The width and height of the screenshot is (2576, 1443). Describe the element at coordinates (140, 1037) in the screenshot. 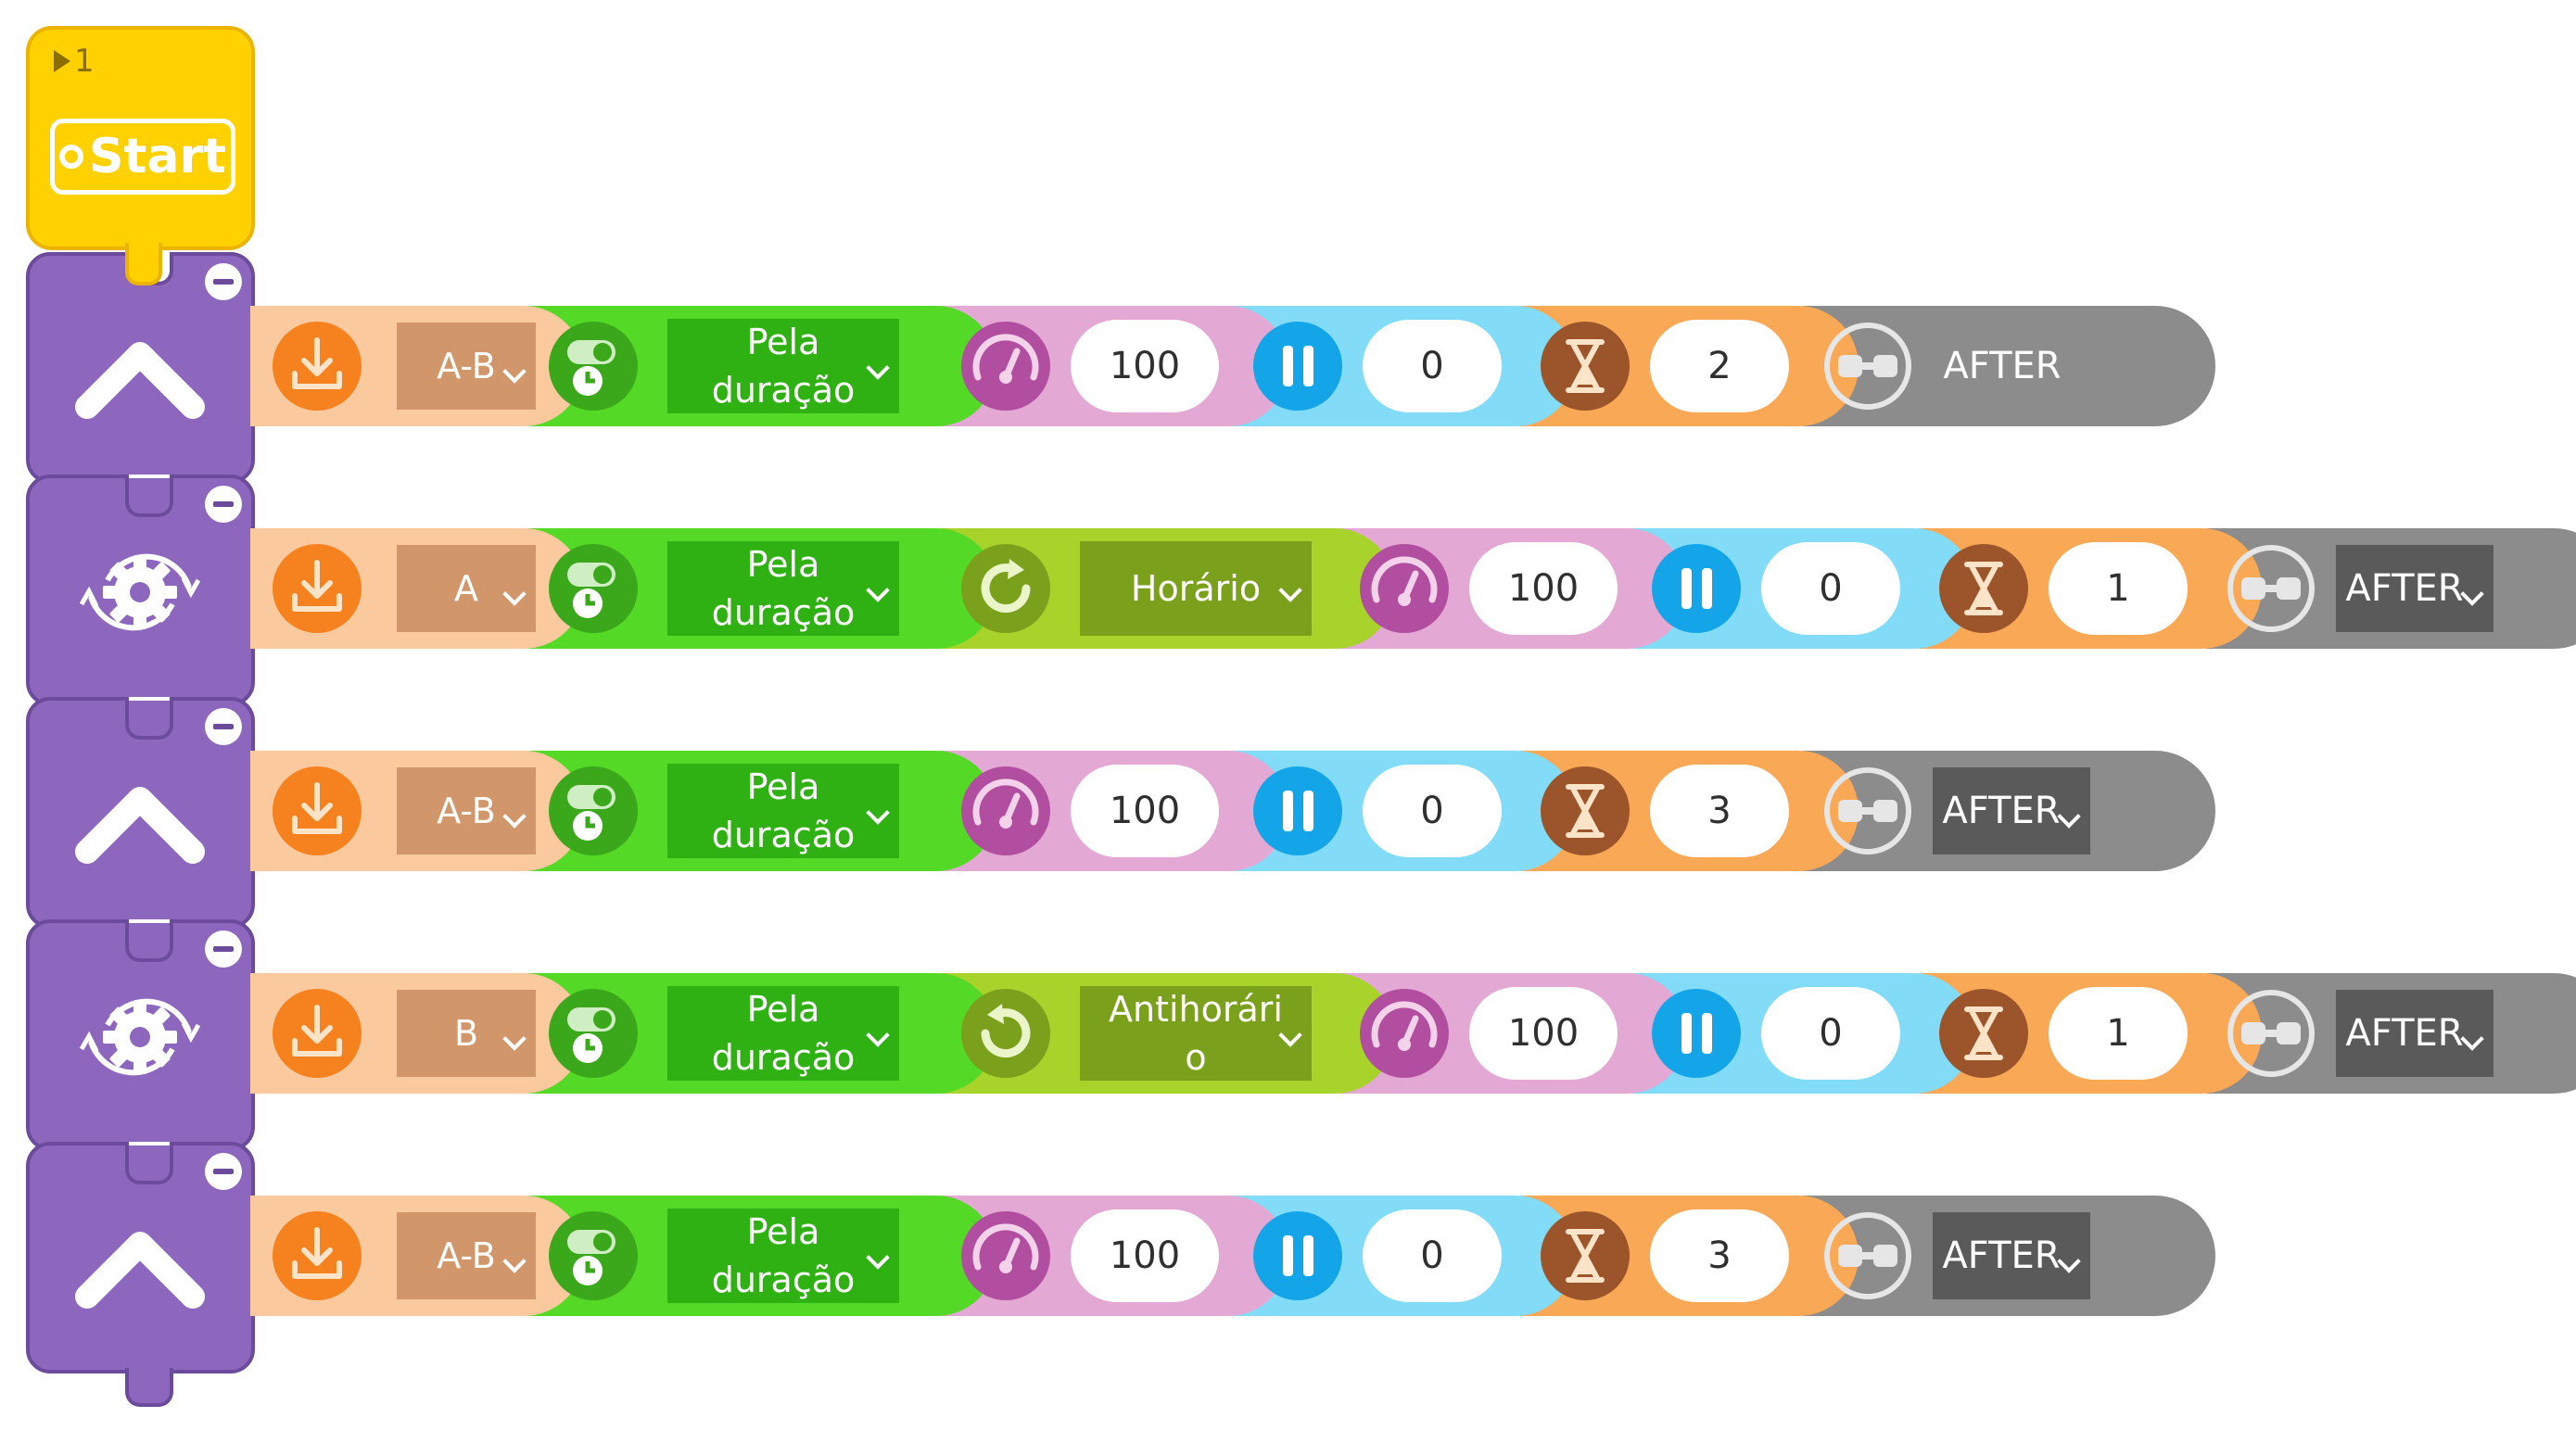

I see `rotate-gear-icon` at that location.